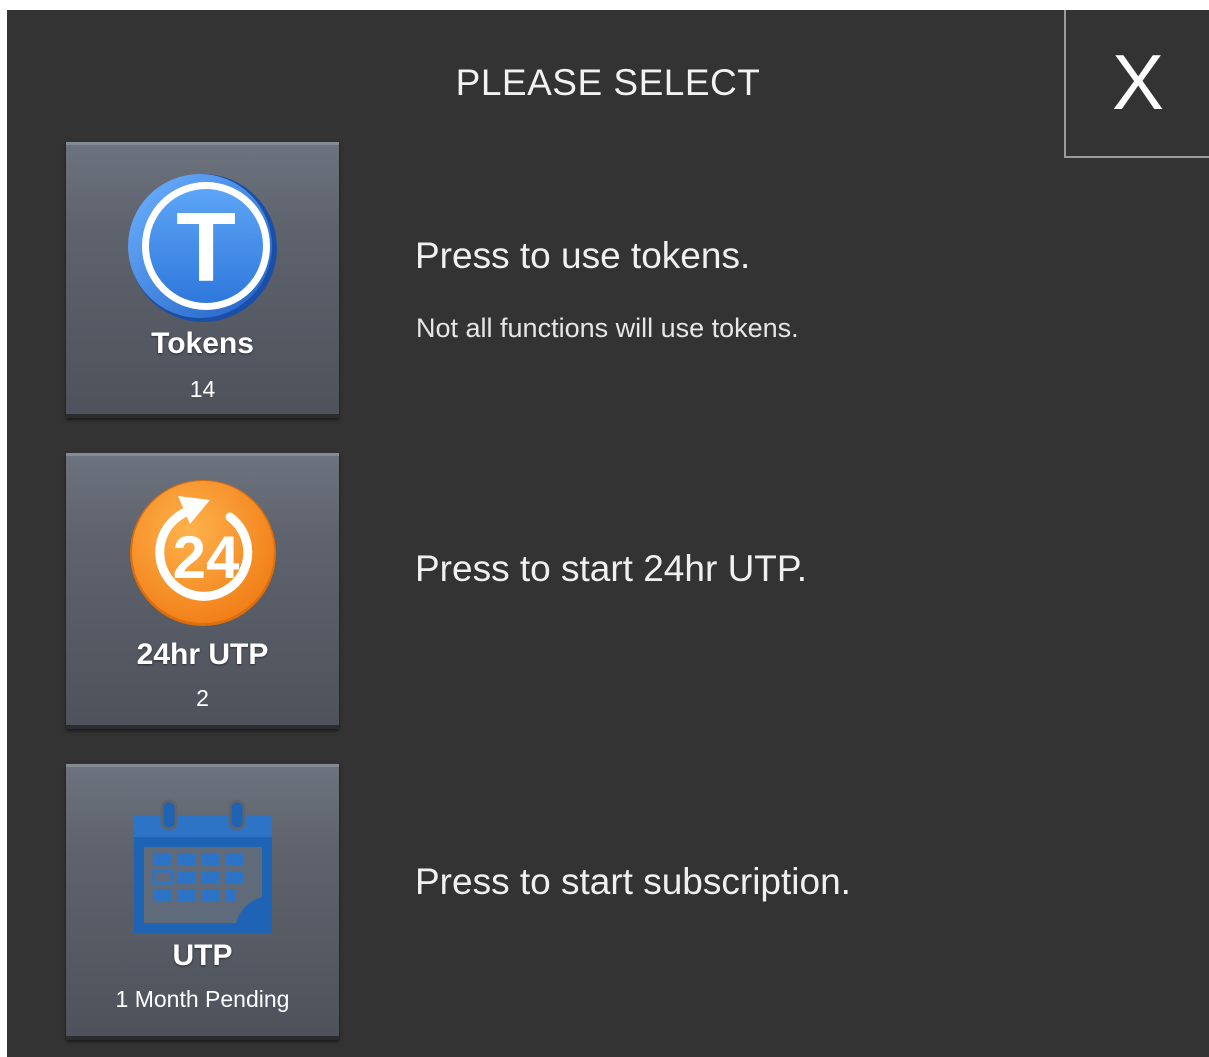 Image resolution: width=1209 pixels, height=1057 pixels. Describe the element at coordinates (202, 955) in the screenshot. I see `utp-label: UTP` at that location.